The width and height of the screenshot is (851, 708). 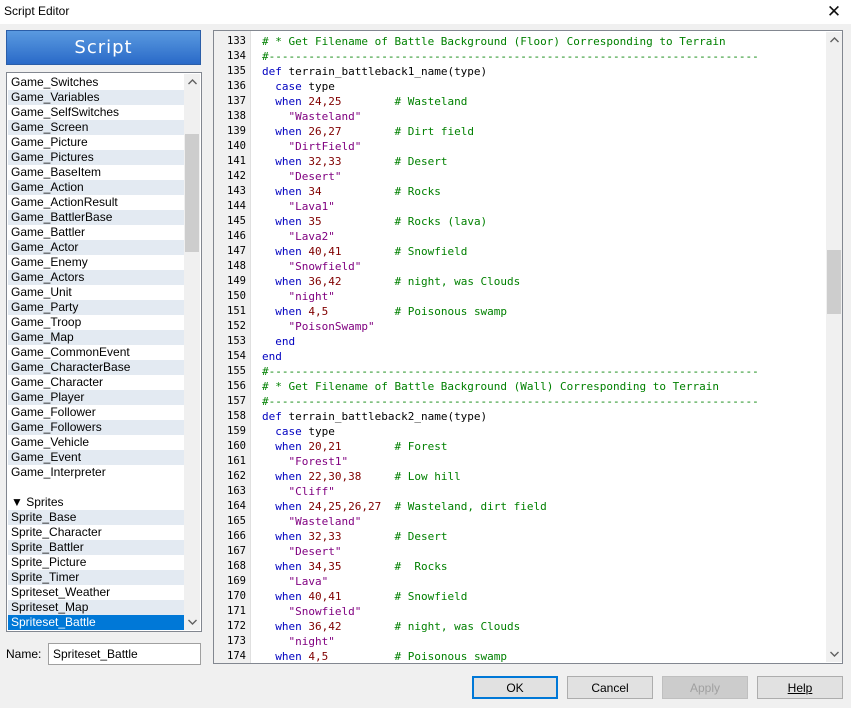 What do you see at coordinates (96, 352) in the screenshot?
I see `list-item: Game_CommonEvent` at bounding box center [96, 352].